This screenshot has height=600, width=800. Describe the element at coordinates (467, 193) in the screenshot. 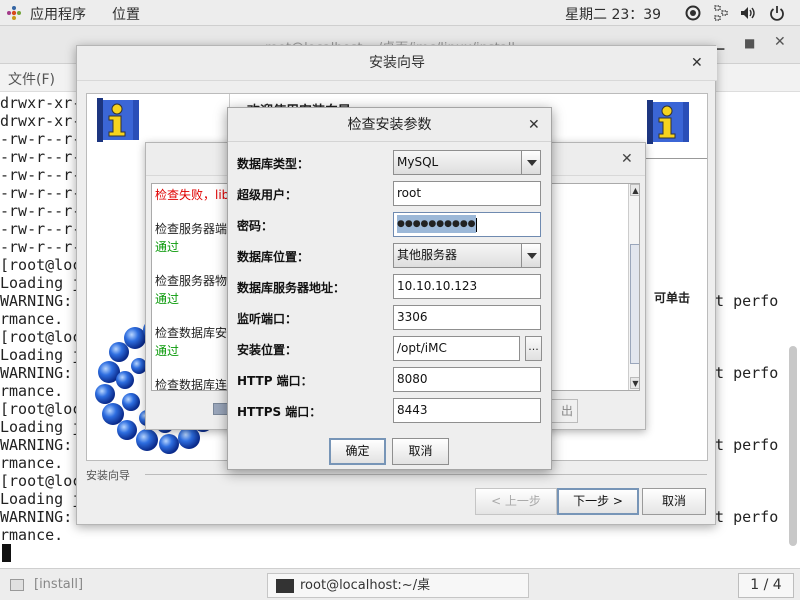

I see `superuser-input: root` at that location.